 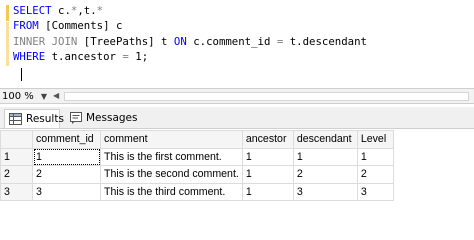 I want to click on cell-descendant: 3, so click(x=325, y=191).